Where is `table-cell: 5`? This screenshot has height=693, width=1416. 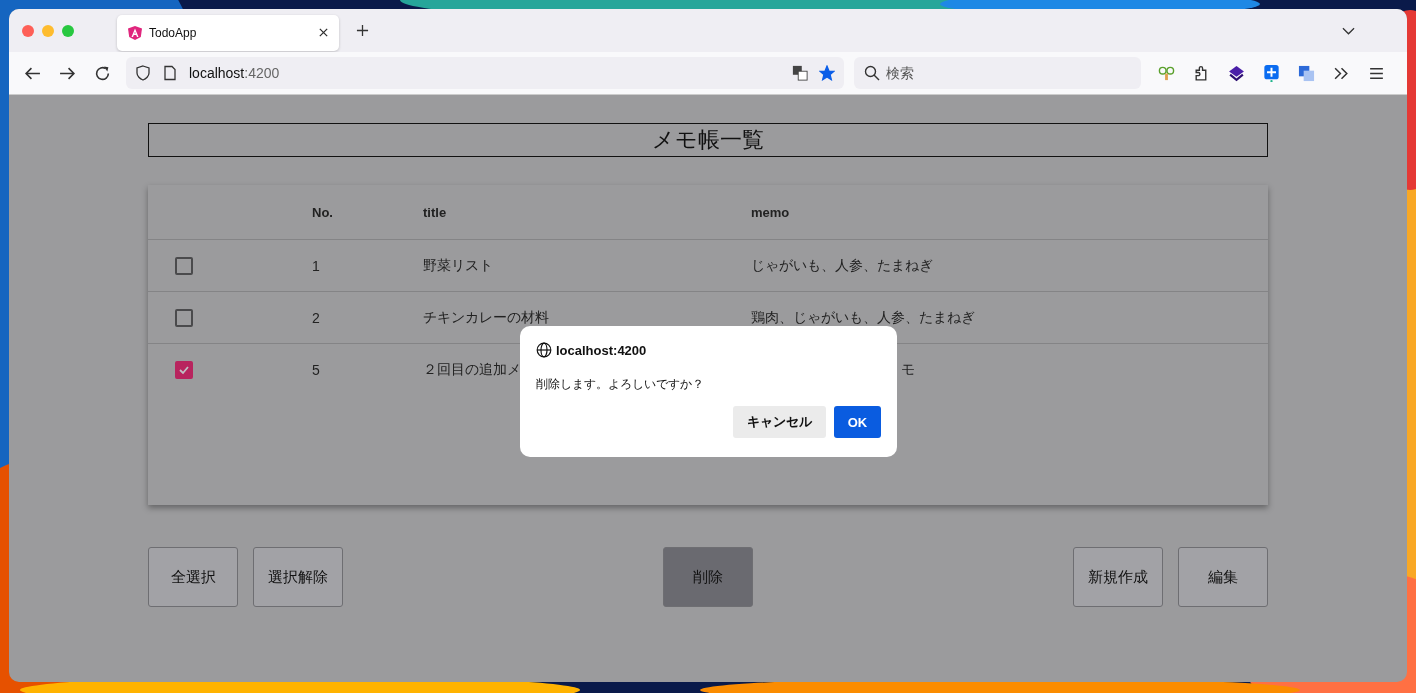 table-cell: 5 is located at coordinates (316, 370).